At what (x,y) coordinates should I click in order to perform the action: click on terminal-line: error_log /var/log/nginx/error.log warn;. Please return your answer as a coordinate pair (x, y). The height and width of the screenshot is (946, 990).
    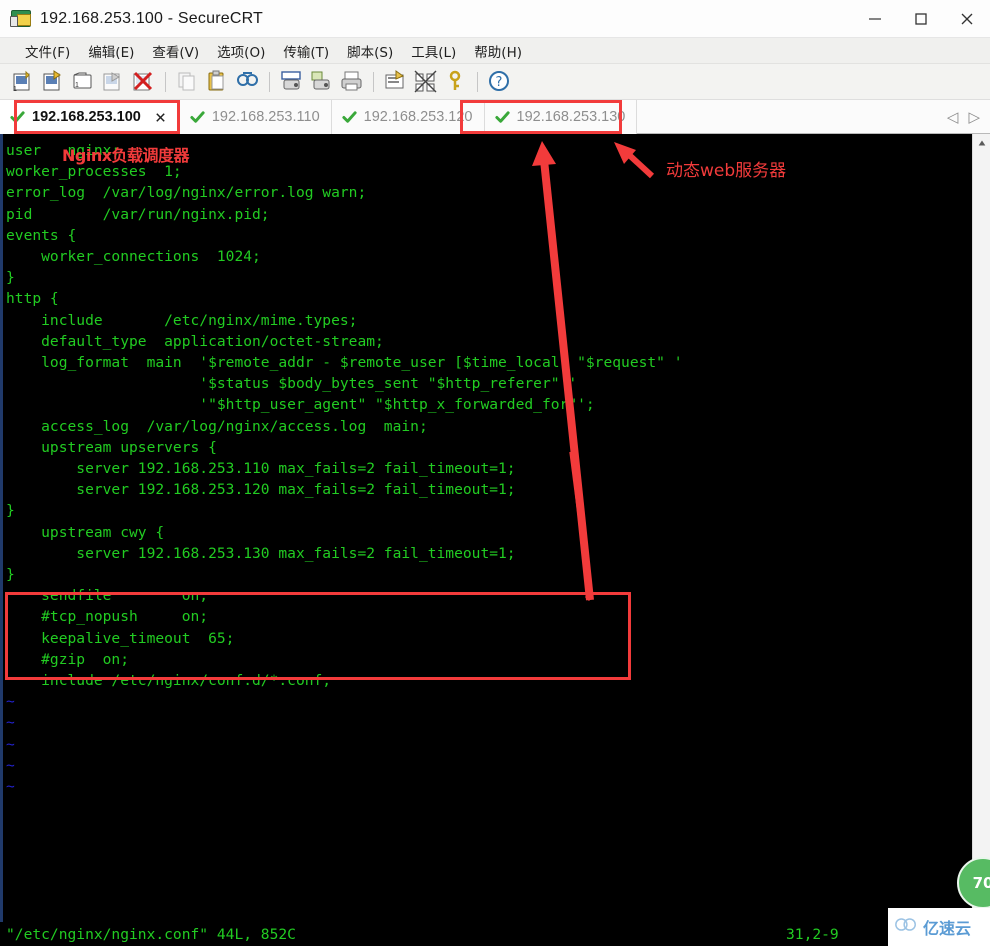
    Looking at the image, I should click on (186, 193).